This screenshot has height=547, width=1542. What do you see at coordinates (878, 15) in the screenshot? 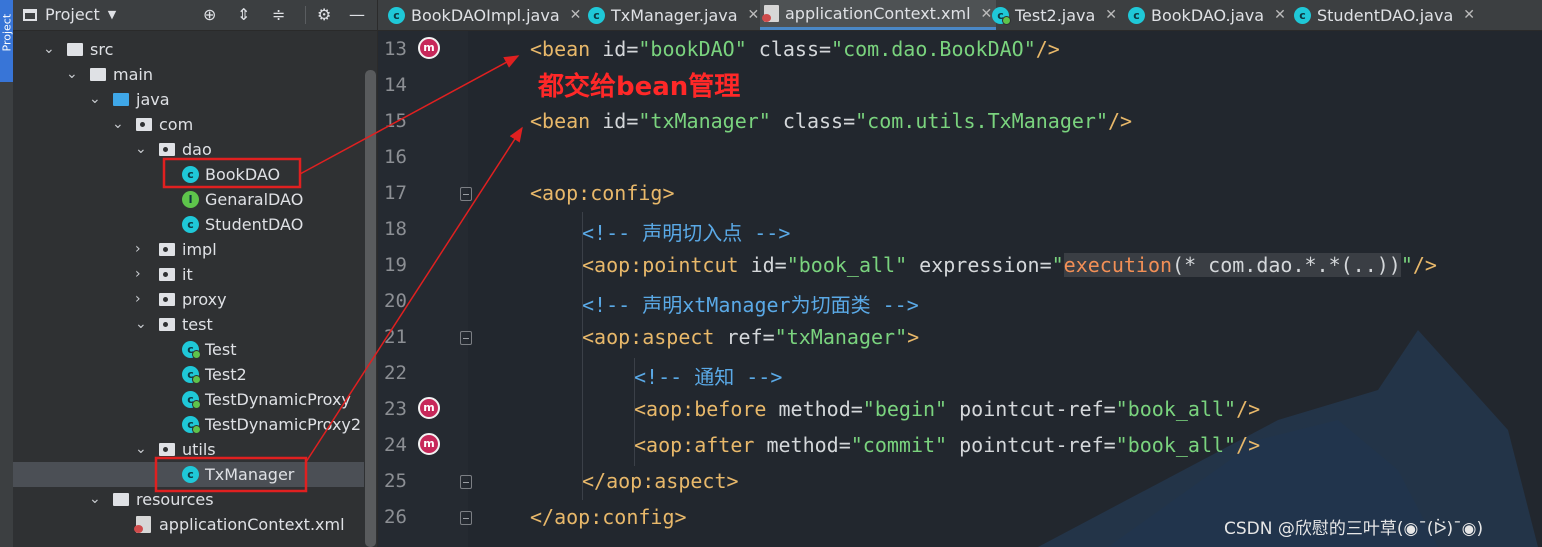
I see `editor-tab: applicationContext.xml ✕` at bounding box center [878, 15].